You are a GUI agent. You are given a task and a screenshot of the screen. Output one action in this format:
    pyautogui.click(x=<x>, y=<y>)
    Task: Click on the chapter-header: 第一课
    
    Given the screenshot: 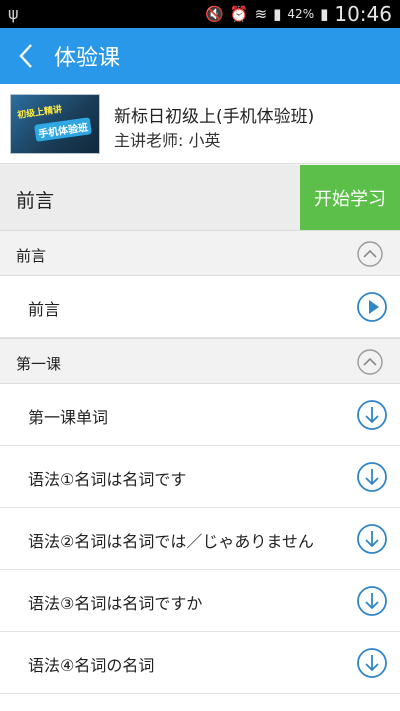 What is the action you would take?
    pyautogui.click(x=200, y=361)
    